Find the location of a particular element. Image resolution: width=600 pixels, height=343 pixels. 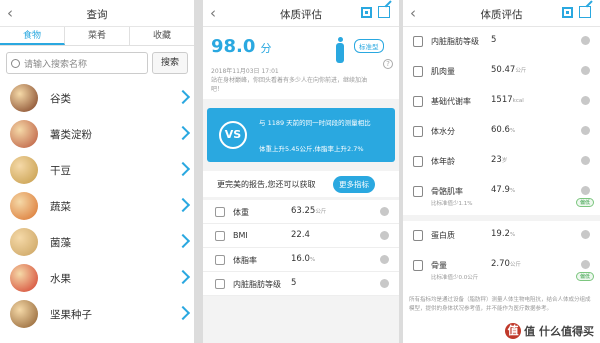

page-title: 查询 is located at coordinates (97, 15).